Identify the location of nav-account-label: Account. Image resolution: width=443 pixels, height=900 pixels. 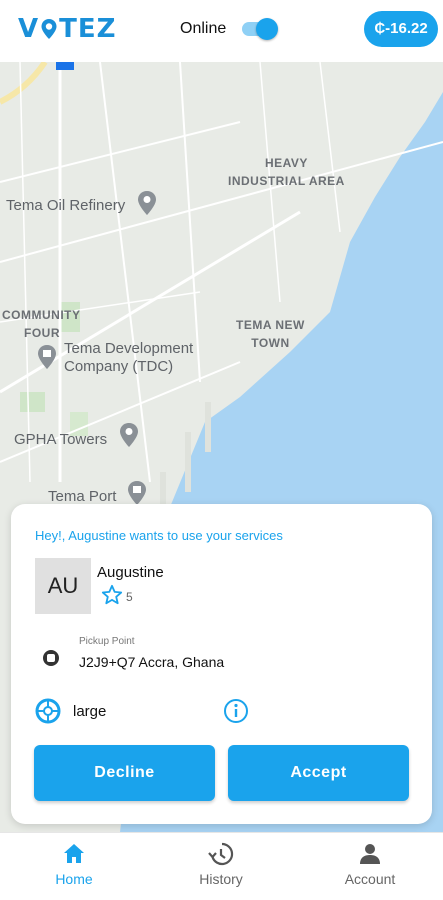
(370, 879).